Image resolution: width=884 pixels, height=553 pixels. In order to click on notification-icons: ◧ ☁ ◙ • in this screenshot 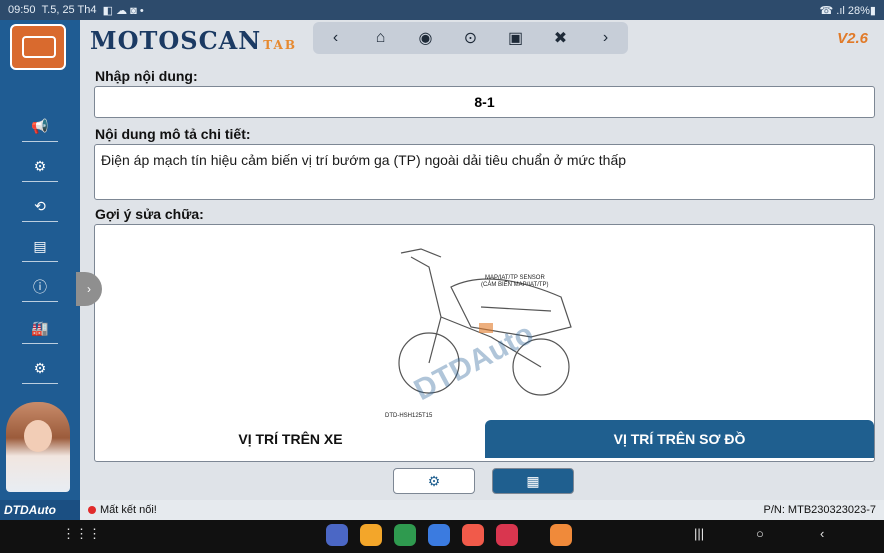, I will do `click(123, 10)`.